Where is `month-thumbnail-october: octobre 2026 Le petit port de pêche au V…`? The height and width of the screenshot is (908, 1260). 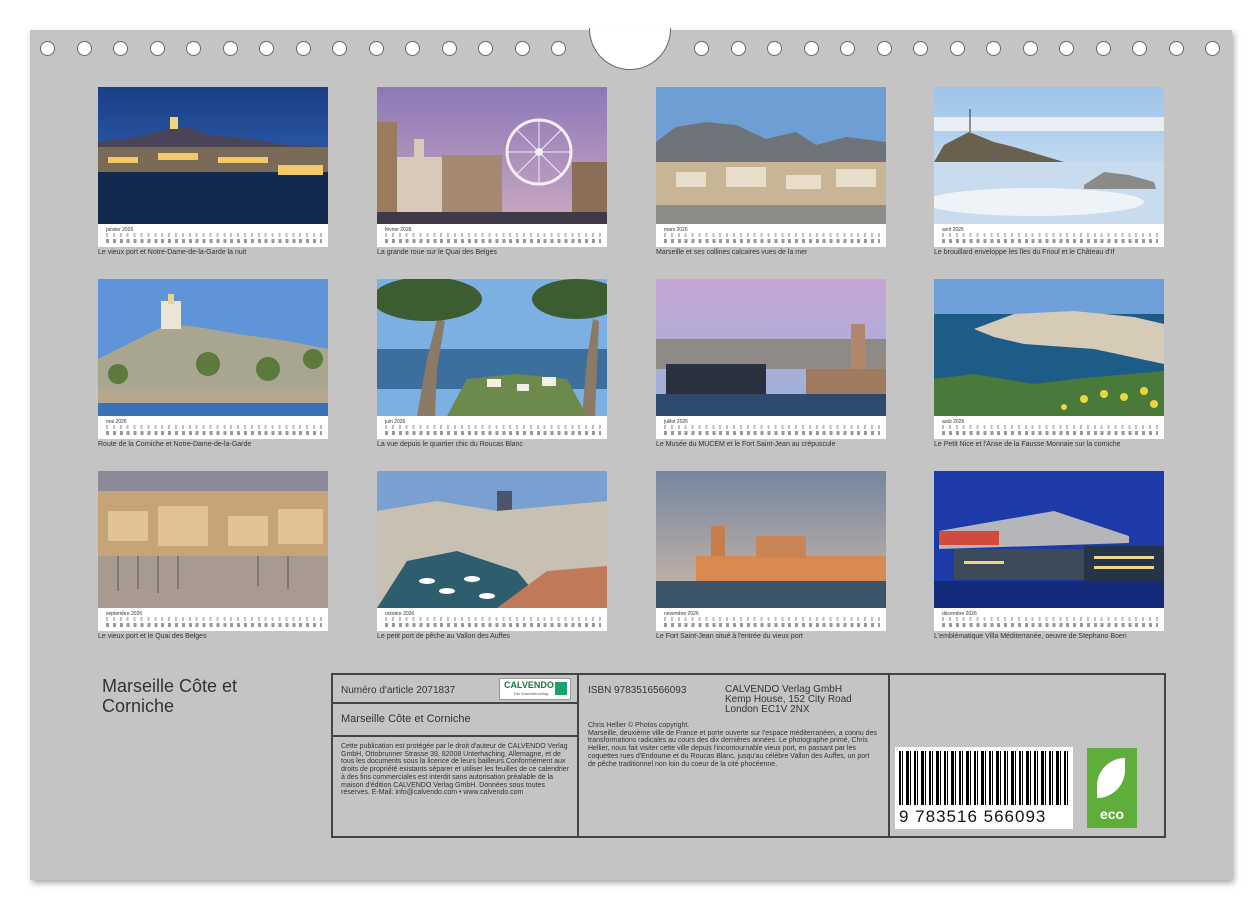
month-thumbnail-october: octobre 2026 Le petit port de pêche au V… is located at coordinates (492, 555).